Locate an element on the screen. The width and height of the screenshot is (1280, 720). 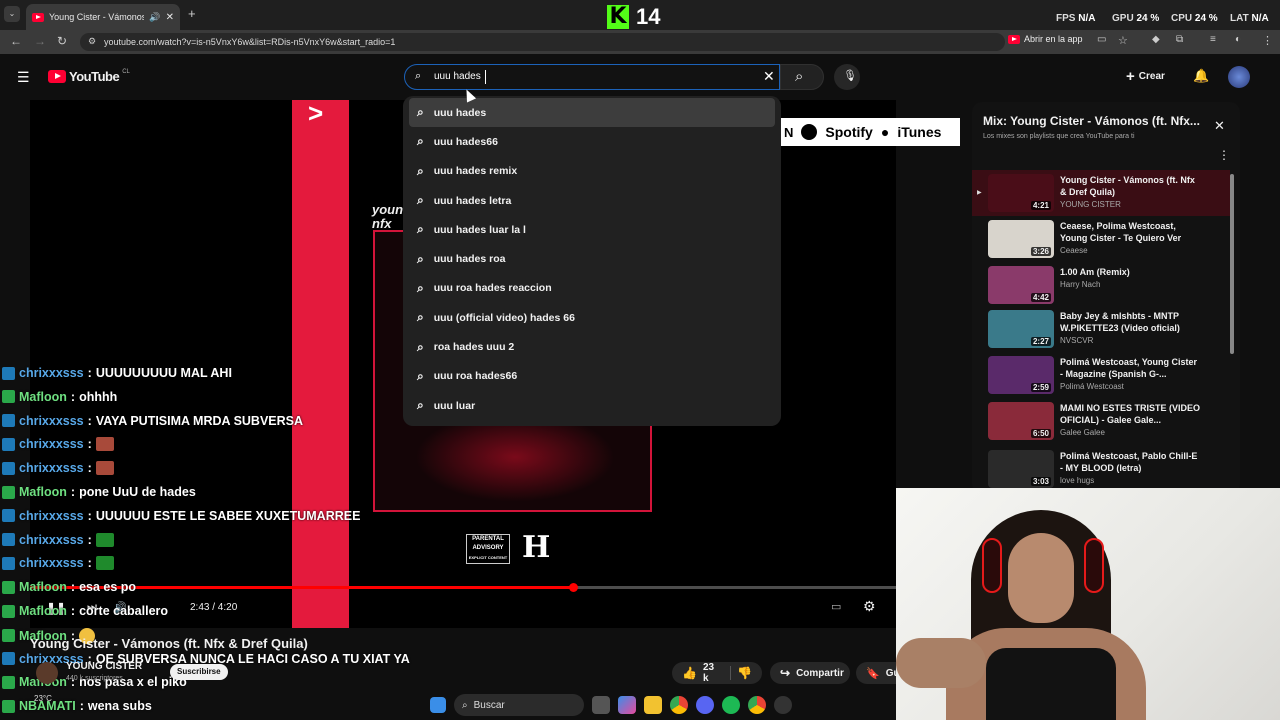
playlist-item: 4:42 1.00 Am (Remix) Harry Nach is located at coordinates (1108, 286).